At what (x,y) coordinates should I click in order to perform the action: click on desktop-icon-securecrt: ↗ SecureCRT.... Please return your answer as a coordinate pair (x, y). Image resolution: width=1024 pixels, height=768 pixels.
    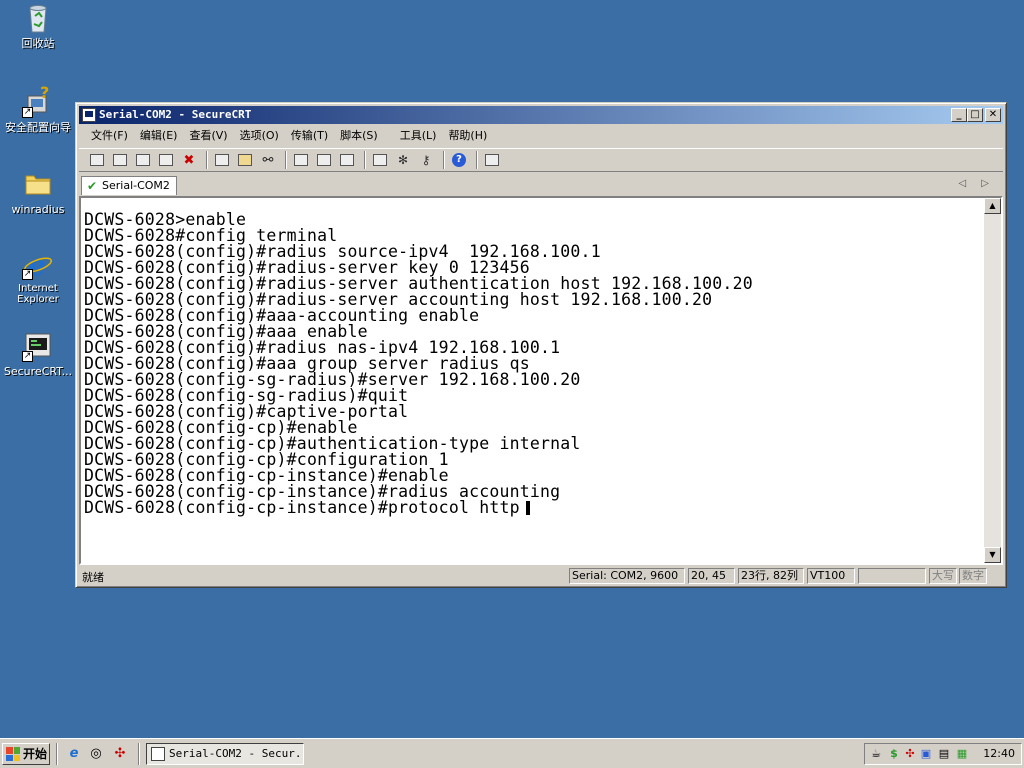
    Looking at the image, I should click on (38, 354).